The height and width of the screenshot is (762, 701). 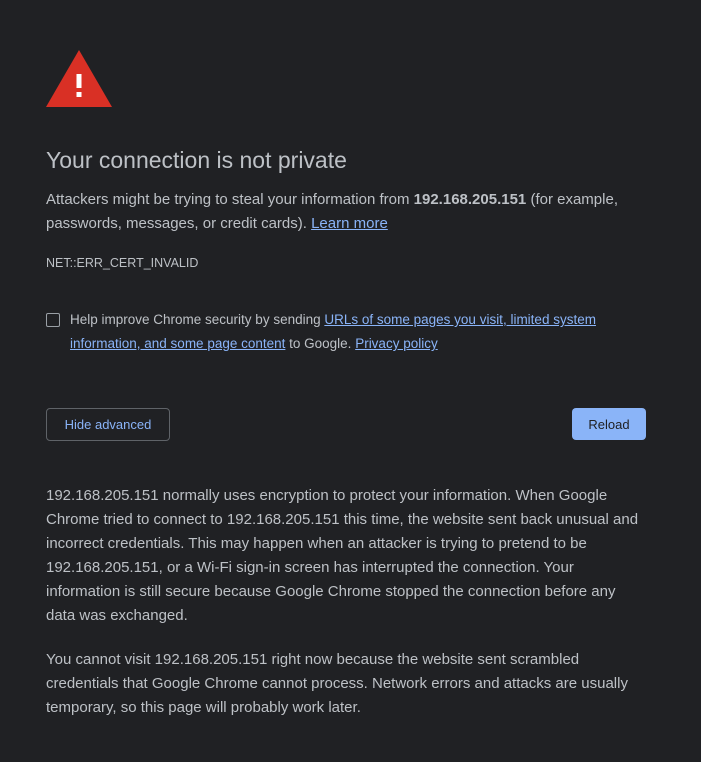 What do you see at coordinates (197, 319) in the screenshot?
I see `opt-in-prefix: Help improve Chrome security by sending` at bounding box center [197, 319].